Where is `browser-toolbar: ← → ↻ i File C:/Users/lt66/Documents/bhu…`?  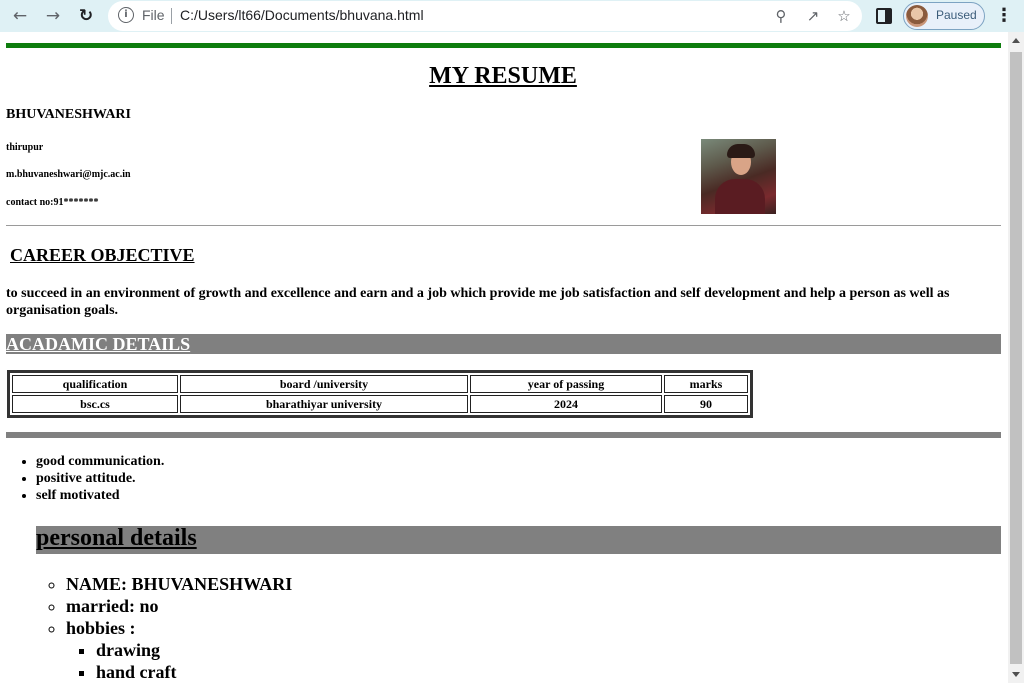 browser-toolbar: ← → ↻ i File C:/Users/lt66/Documents/bhu… is located at coordinates (512, 16).